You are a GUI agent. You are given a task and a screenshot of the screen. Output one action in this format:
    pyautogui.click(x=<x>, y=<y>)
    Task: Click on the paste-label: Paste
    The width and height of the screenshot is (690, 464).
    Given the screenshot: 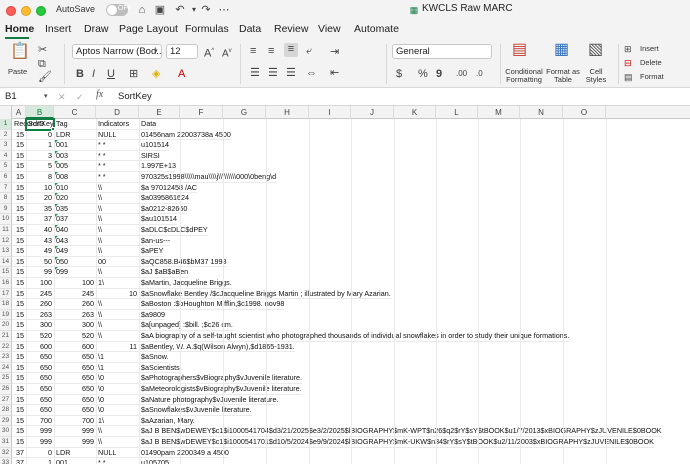 What is the action you would take?
    pyautogui.click(x=17, y=72)
    